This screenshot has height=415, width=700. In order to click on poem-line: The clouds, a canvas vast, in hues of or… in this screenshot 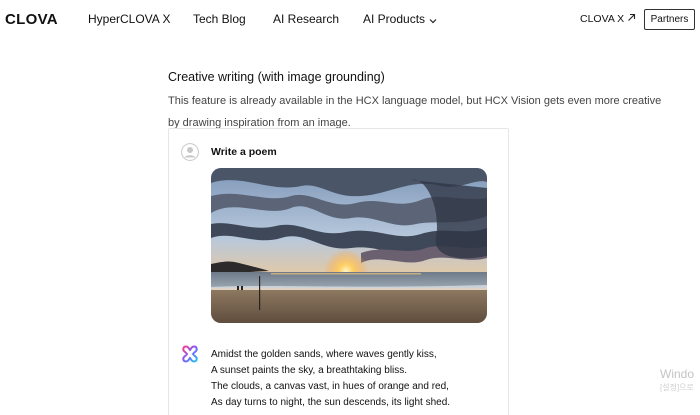, I will do `click(330, 386)`.